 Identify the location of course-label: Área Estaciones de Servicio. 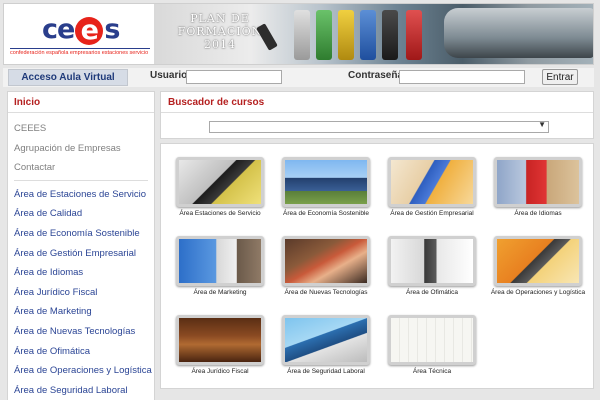
(220, 213).